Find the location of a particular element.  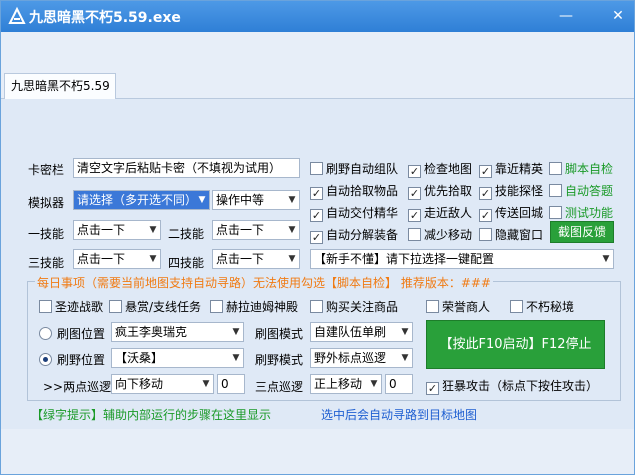

status-hint: 选中后会自动寻路到目标地图 is located at coordinates (399, 415).